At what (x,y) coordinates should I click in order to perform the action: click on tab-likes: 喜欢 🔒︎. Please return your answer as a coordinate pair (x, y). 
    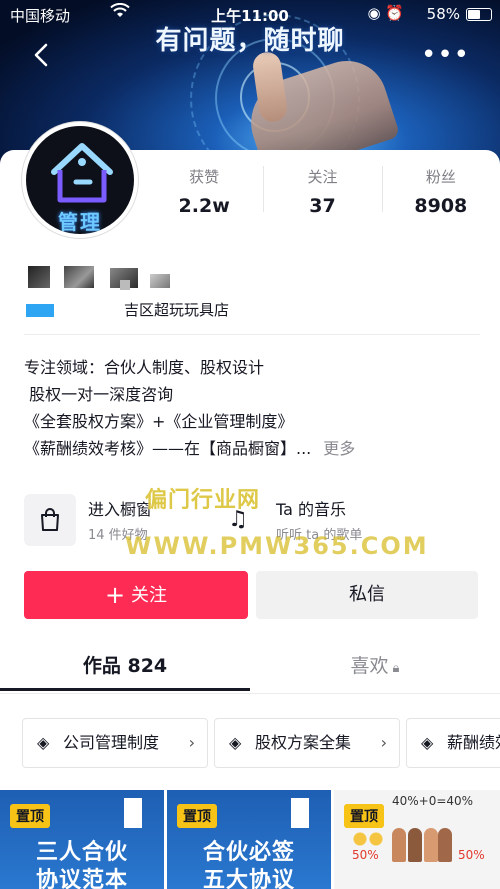
    Looking at the image, I should click on (375, 667).